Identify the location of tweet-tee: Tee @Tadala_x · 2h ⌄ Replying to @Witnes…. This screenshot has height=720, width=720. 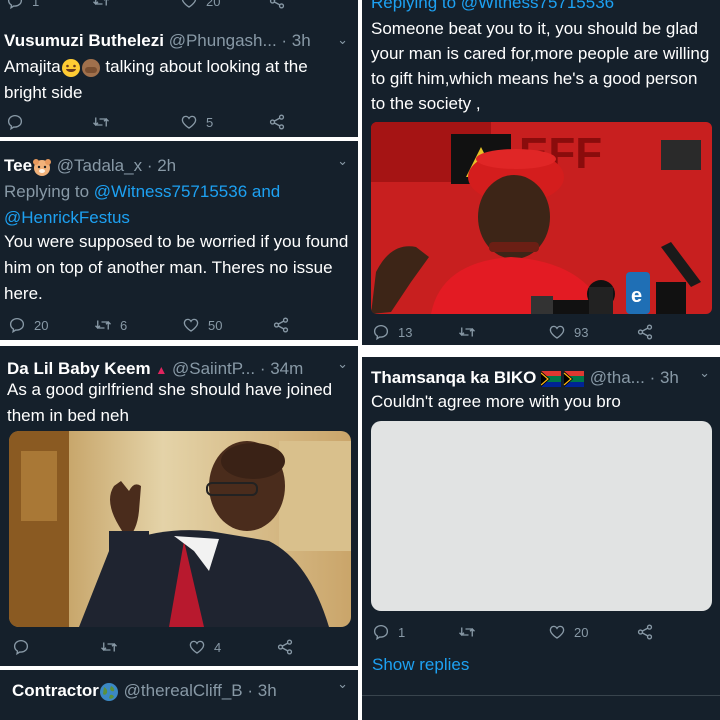
(179, 240).